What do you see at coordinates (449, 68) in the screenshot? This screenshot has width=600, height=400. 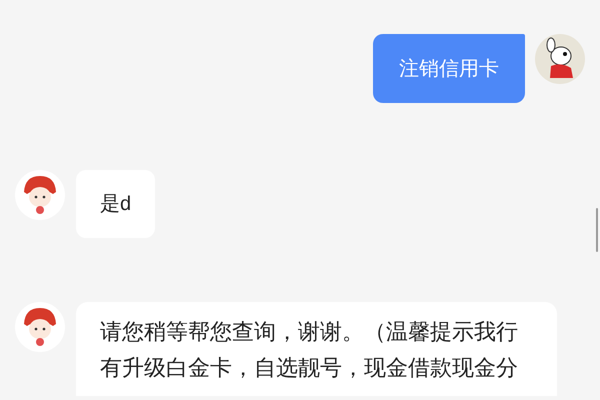 I see `message-bubble: 注销信用卡` at bounding box center [449, 68].